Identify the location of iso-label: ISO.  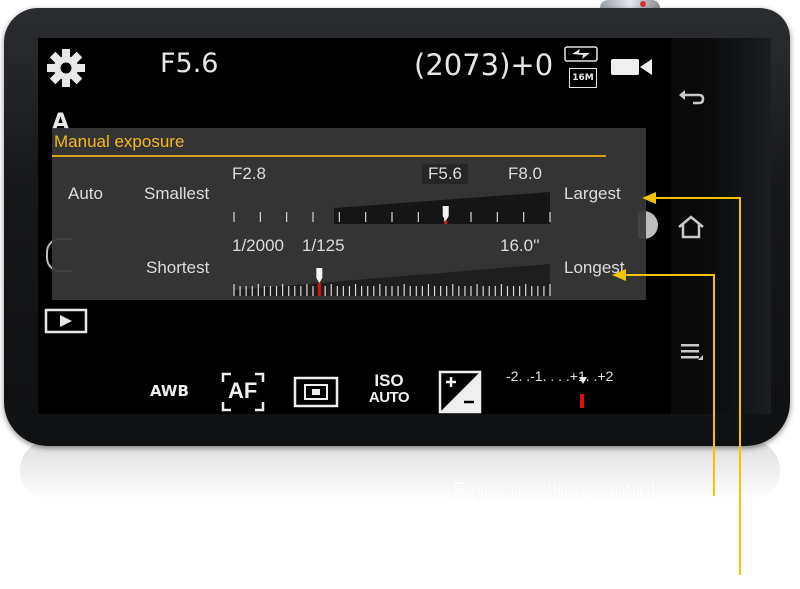
(389, 380).